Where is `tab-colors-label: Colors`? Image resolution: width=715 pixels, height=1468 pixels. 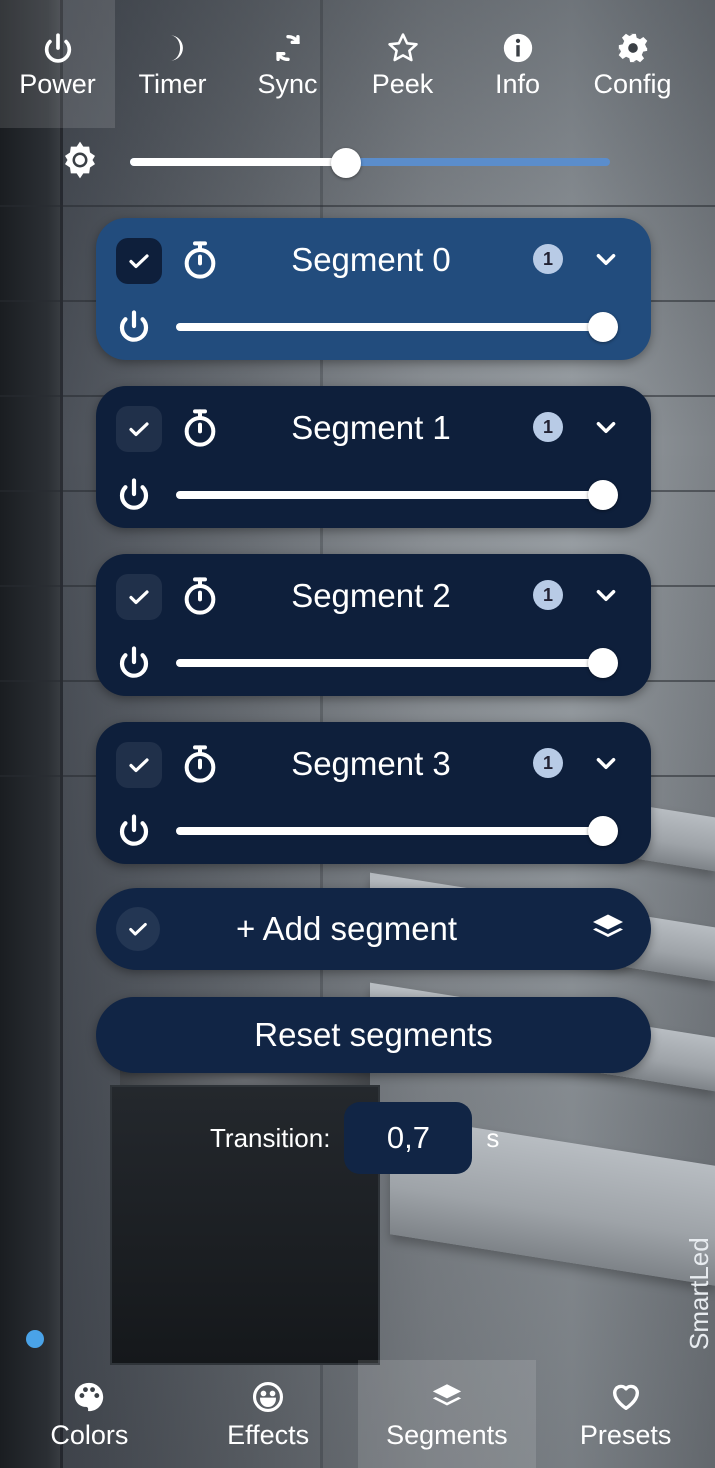 tab-colors-label: Colors is located at coordinates (89, 1434).